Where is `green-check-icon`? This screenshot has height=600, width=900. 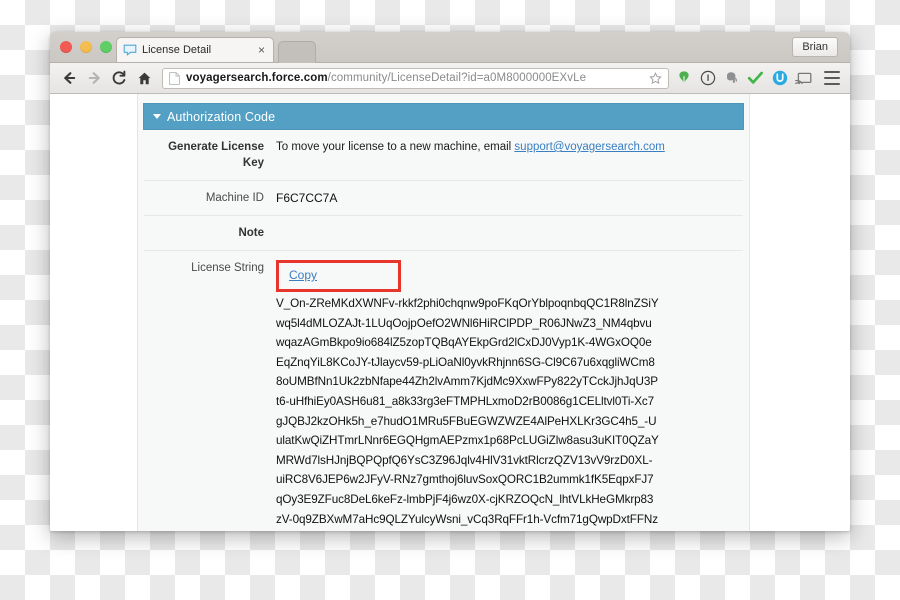 green-check-icon is located at coordinates (755, 77).